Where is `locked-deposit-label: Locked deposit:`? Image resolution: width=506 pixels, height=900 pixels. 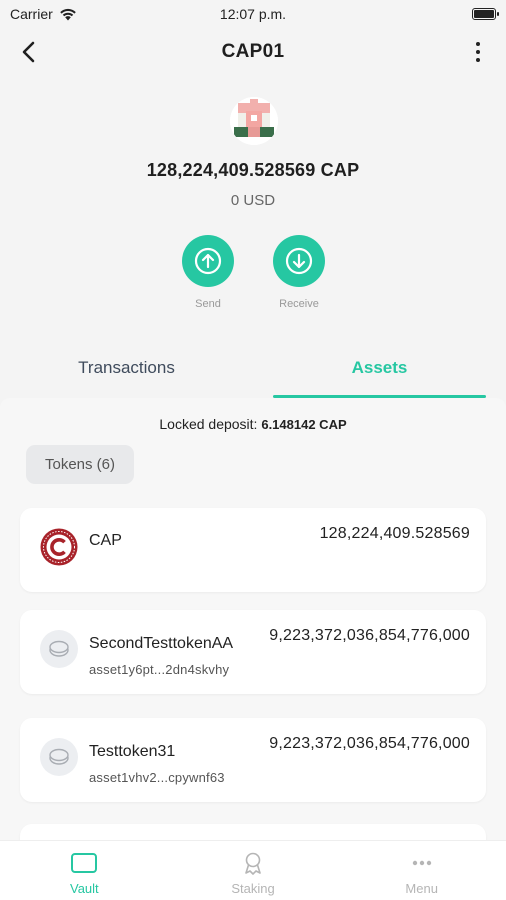 locked-deposit-label: Locked deposit: is located at coordinates (208, 424).